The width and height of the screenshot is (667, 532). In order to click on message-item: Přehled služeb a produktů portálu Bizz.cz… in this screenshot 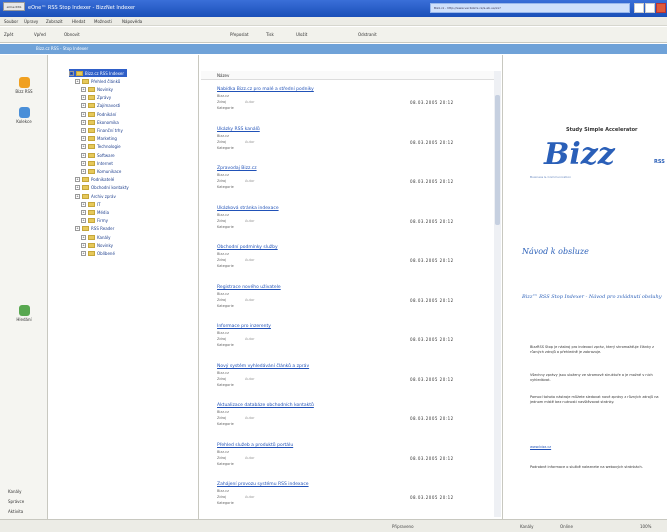, I will do `click(352, 462)`.